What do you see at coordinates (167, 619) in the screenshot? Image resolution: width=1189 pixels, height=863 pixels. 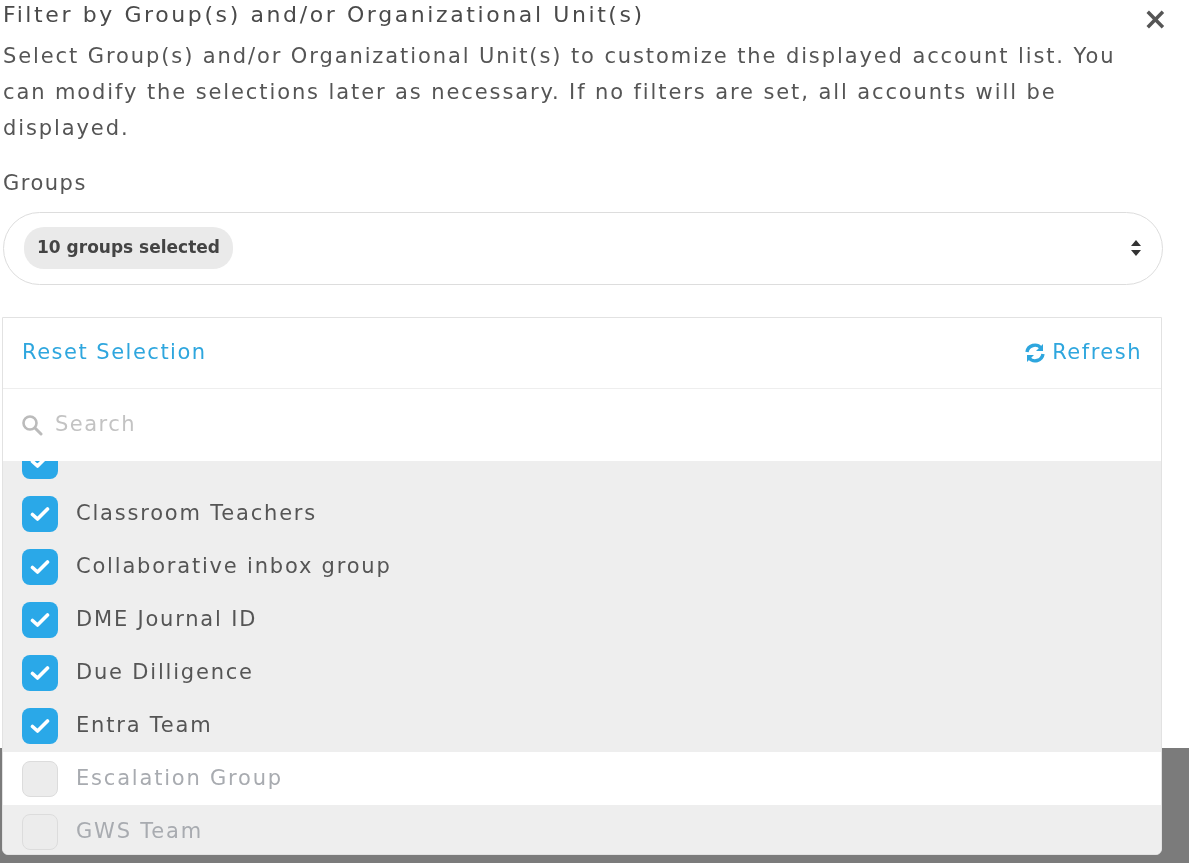 I see `group-option: DME Journal ID` at bounding box center [167, 619].